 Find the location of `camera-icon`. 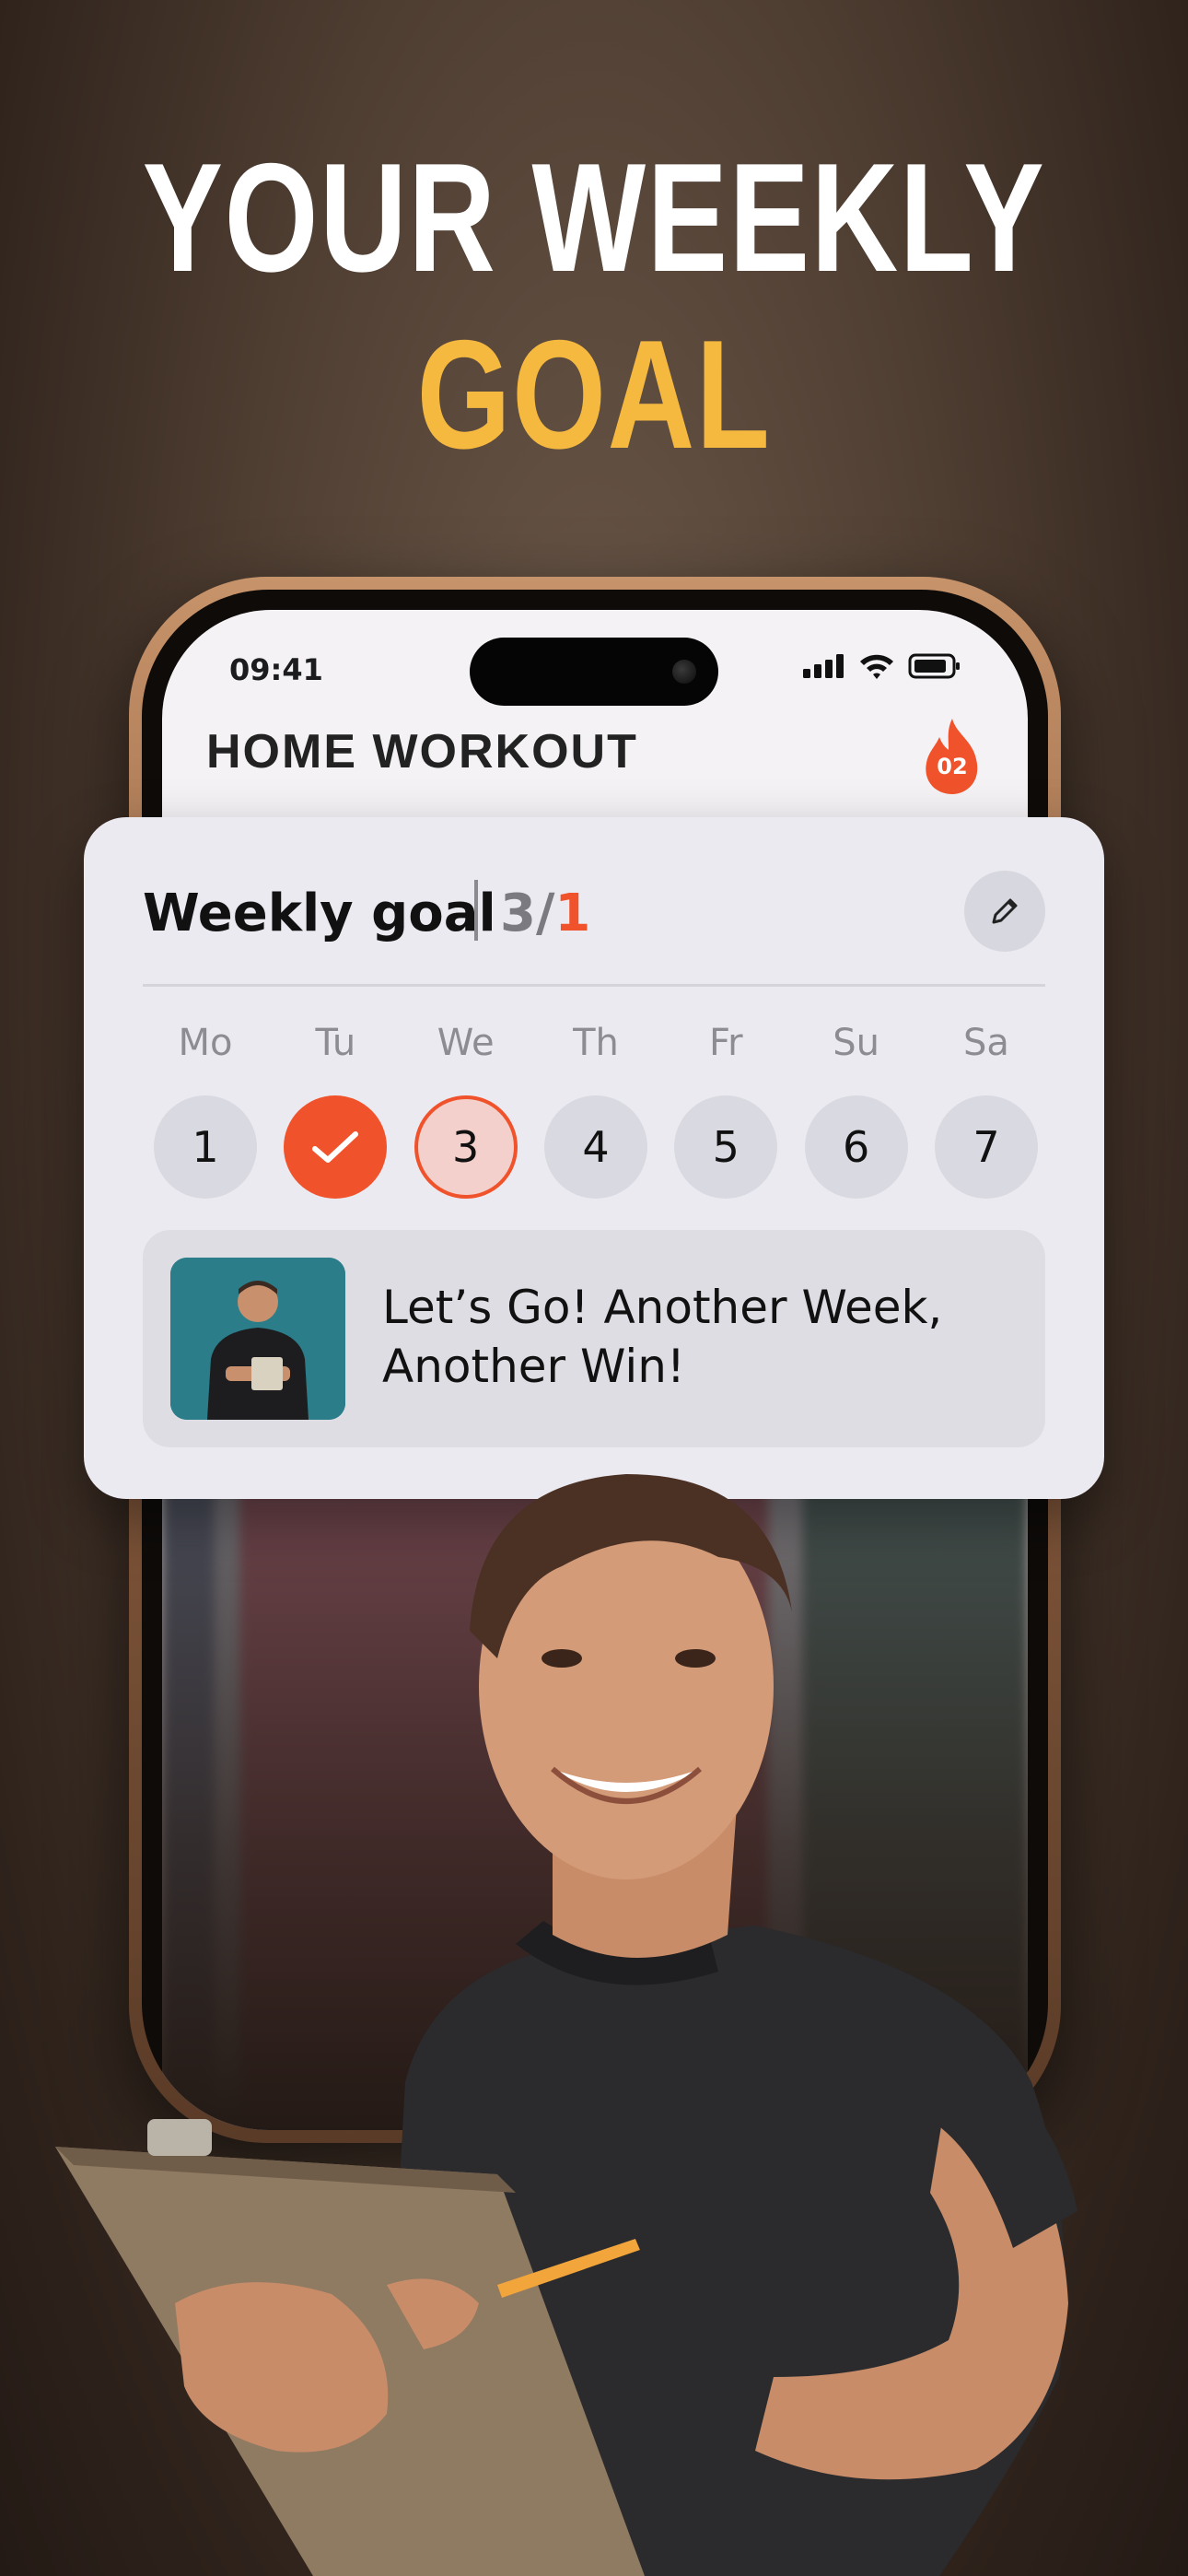

camera-icon is located at coordinates (684, 672).